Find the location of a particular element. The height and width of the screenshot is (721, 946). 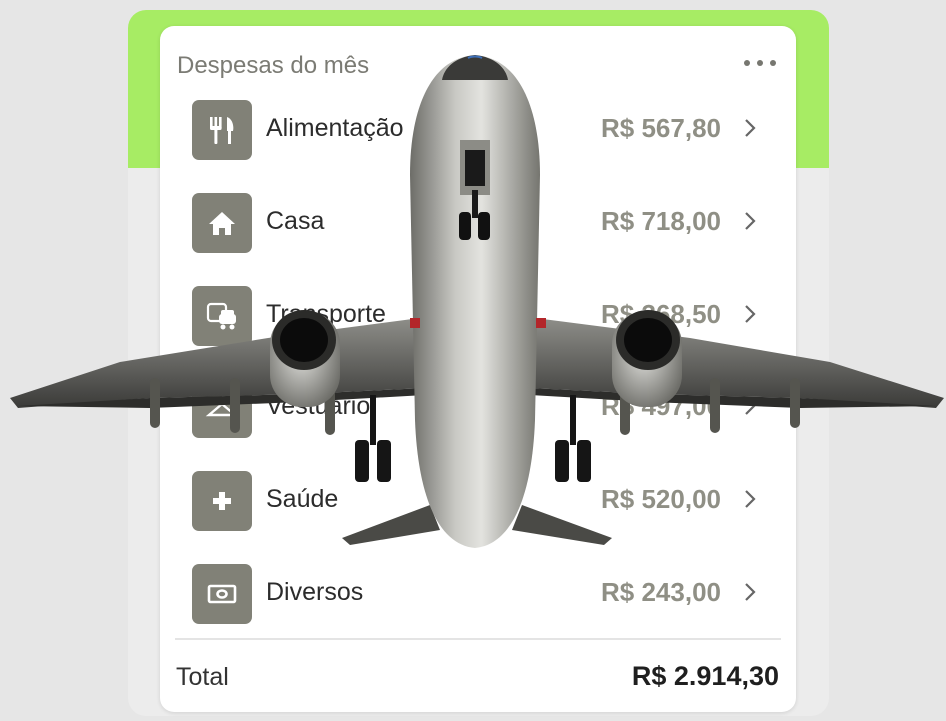

hanger-icon is located at coordinates (222, 408).